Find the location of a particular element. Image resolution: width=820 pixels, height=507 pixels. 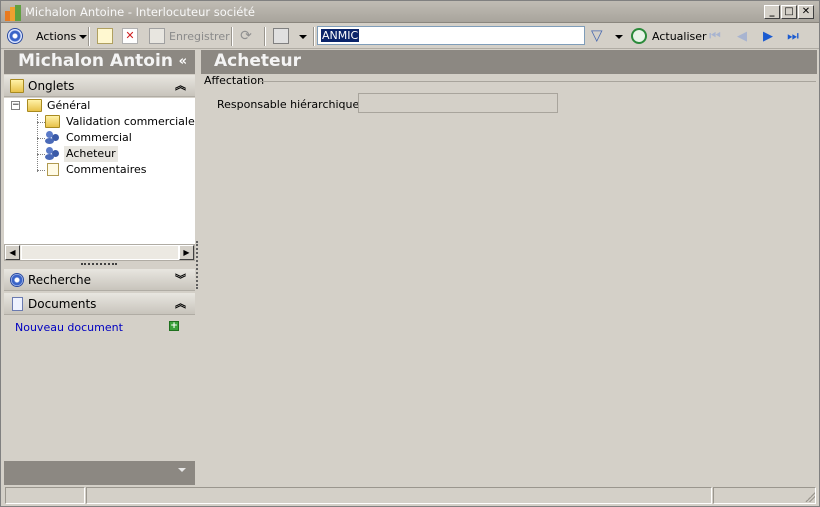

print-dropdown-button is located at coordinates (301, 37).